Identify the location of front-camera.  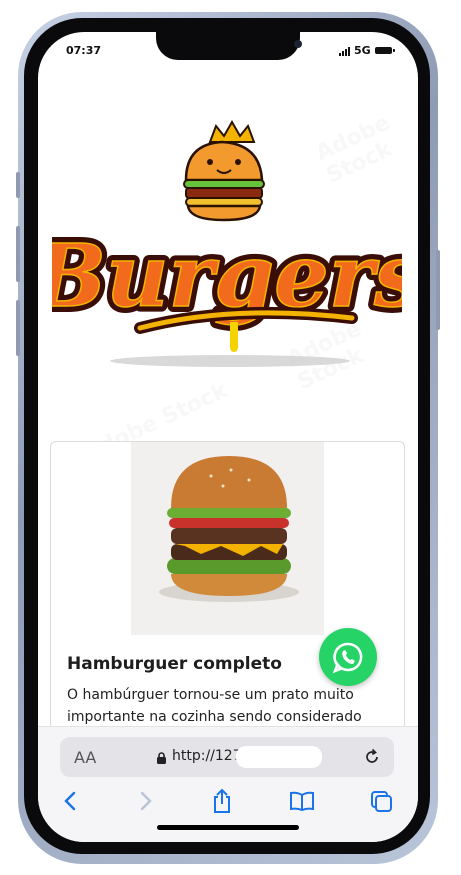
(298, 44).